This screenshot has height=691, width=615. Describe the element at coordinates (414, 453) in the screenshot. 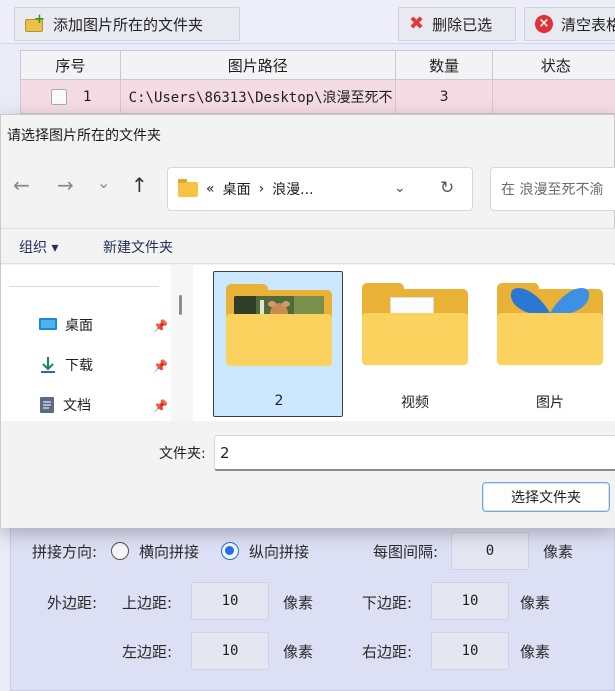

I see `folder-name-input: 2` at that location.